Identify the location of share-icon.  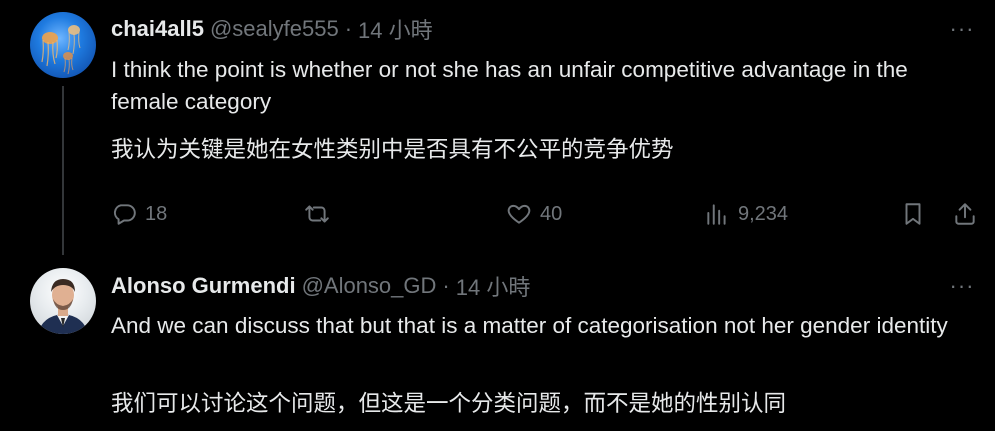
(965, 214).